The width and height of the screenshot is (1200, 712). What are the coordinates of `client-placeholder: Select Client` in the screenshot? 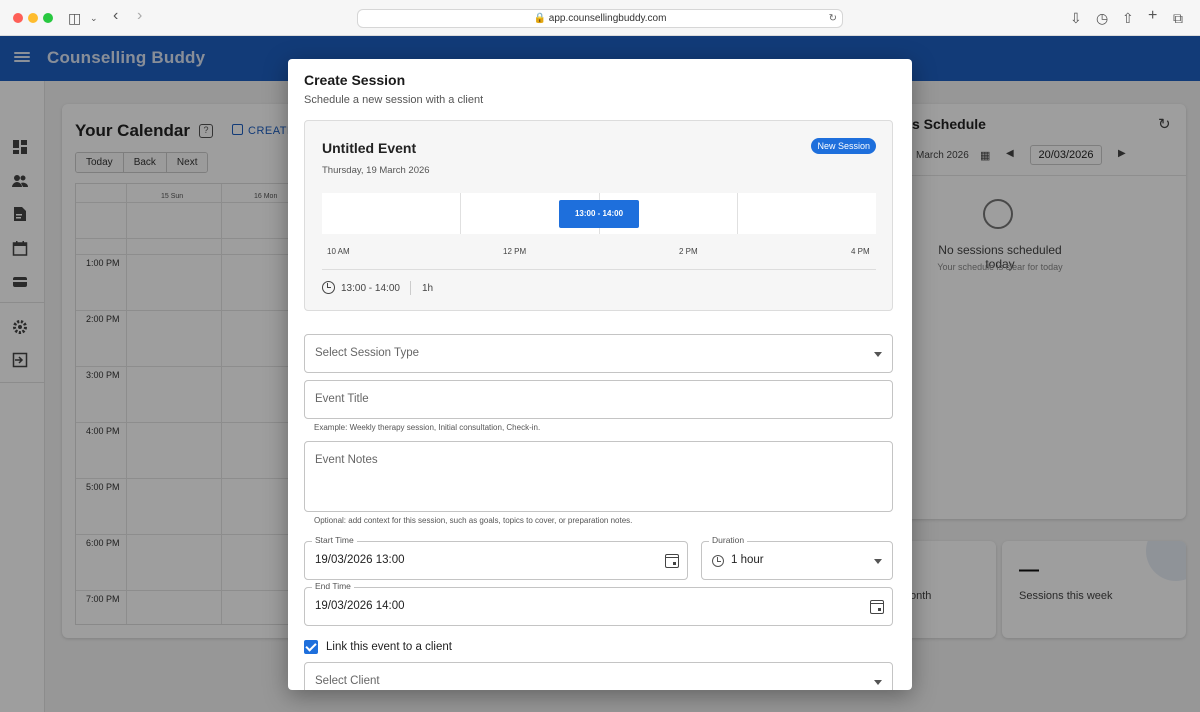 It's located at (347, 681).